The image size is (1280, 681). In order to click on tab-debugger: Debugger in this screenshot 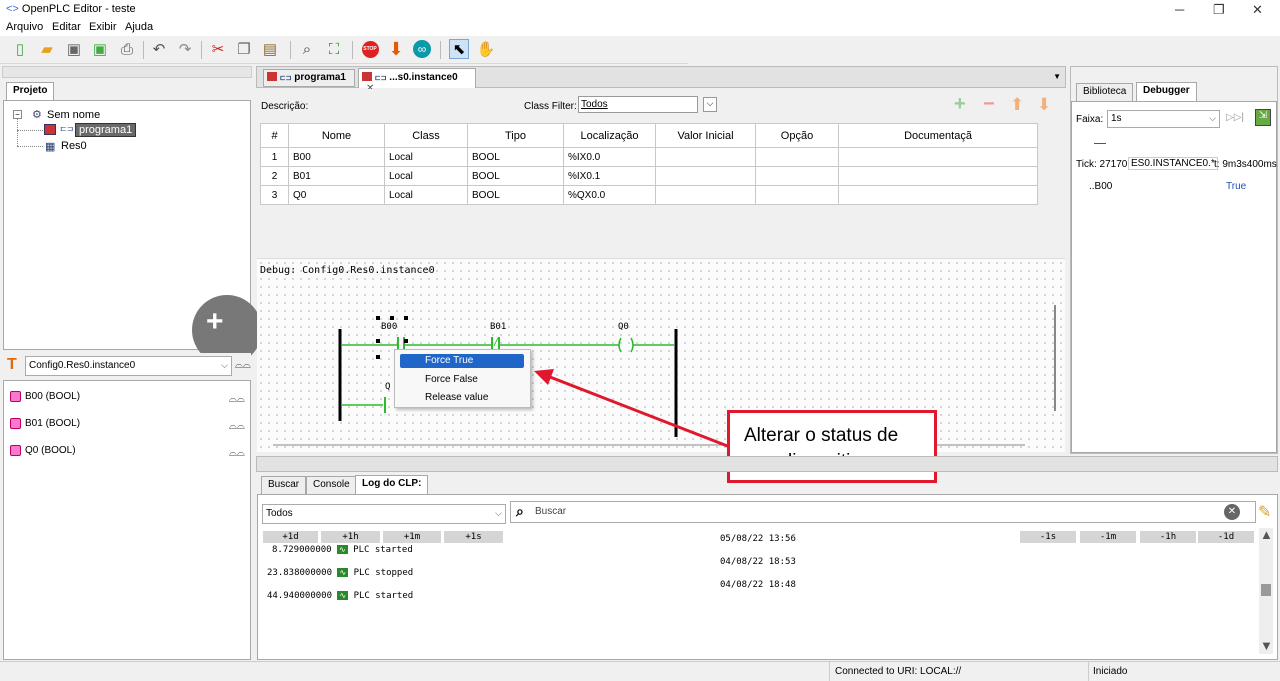, I will do `click(1166, 91)`.